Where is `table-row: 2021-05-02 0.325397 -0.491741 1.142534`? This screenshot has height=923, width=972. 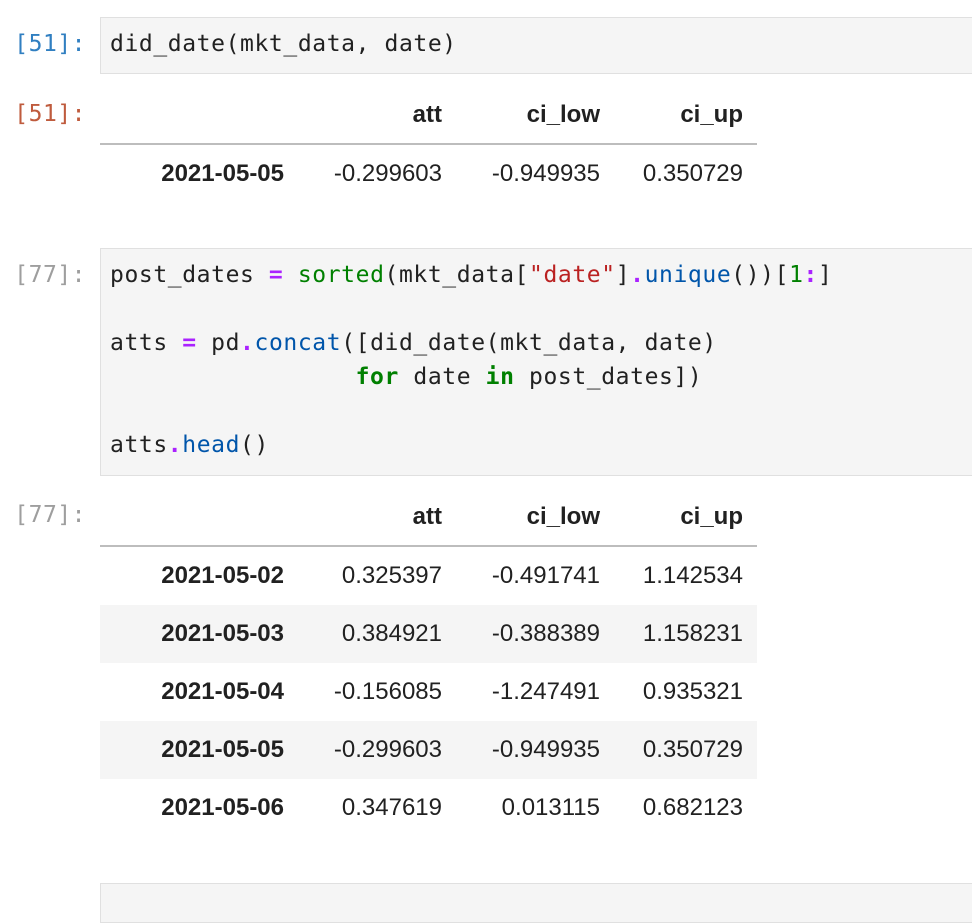 table-row: 2021-05-02 0.325397 -0.491741 1.142534 is located at coordinates (428, 575).